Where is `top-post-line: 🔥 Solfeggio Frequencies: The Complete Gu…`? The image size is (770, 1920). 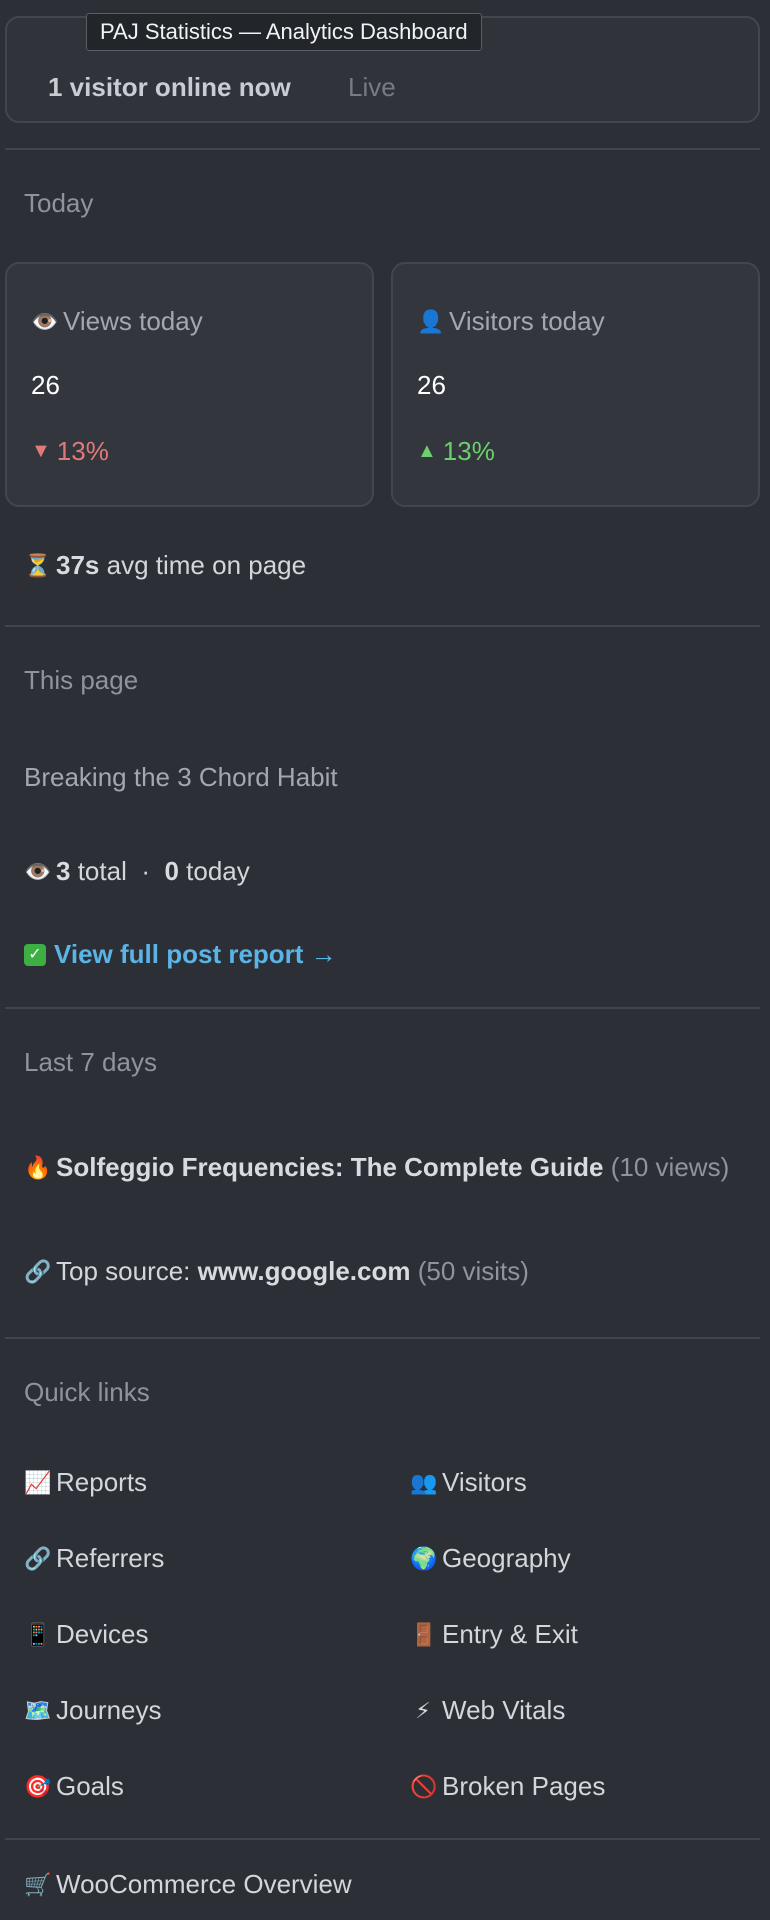 top-post-line: 🔥 Solfeggio Frequencies: The Complete Gu… is located at coordinates (376, 1167).